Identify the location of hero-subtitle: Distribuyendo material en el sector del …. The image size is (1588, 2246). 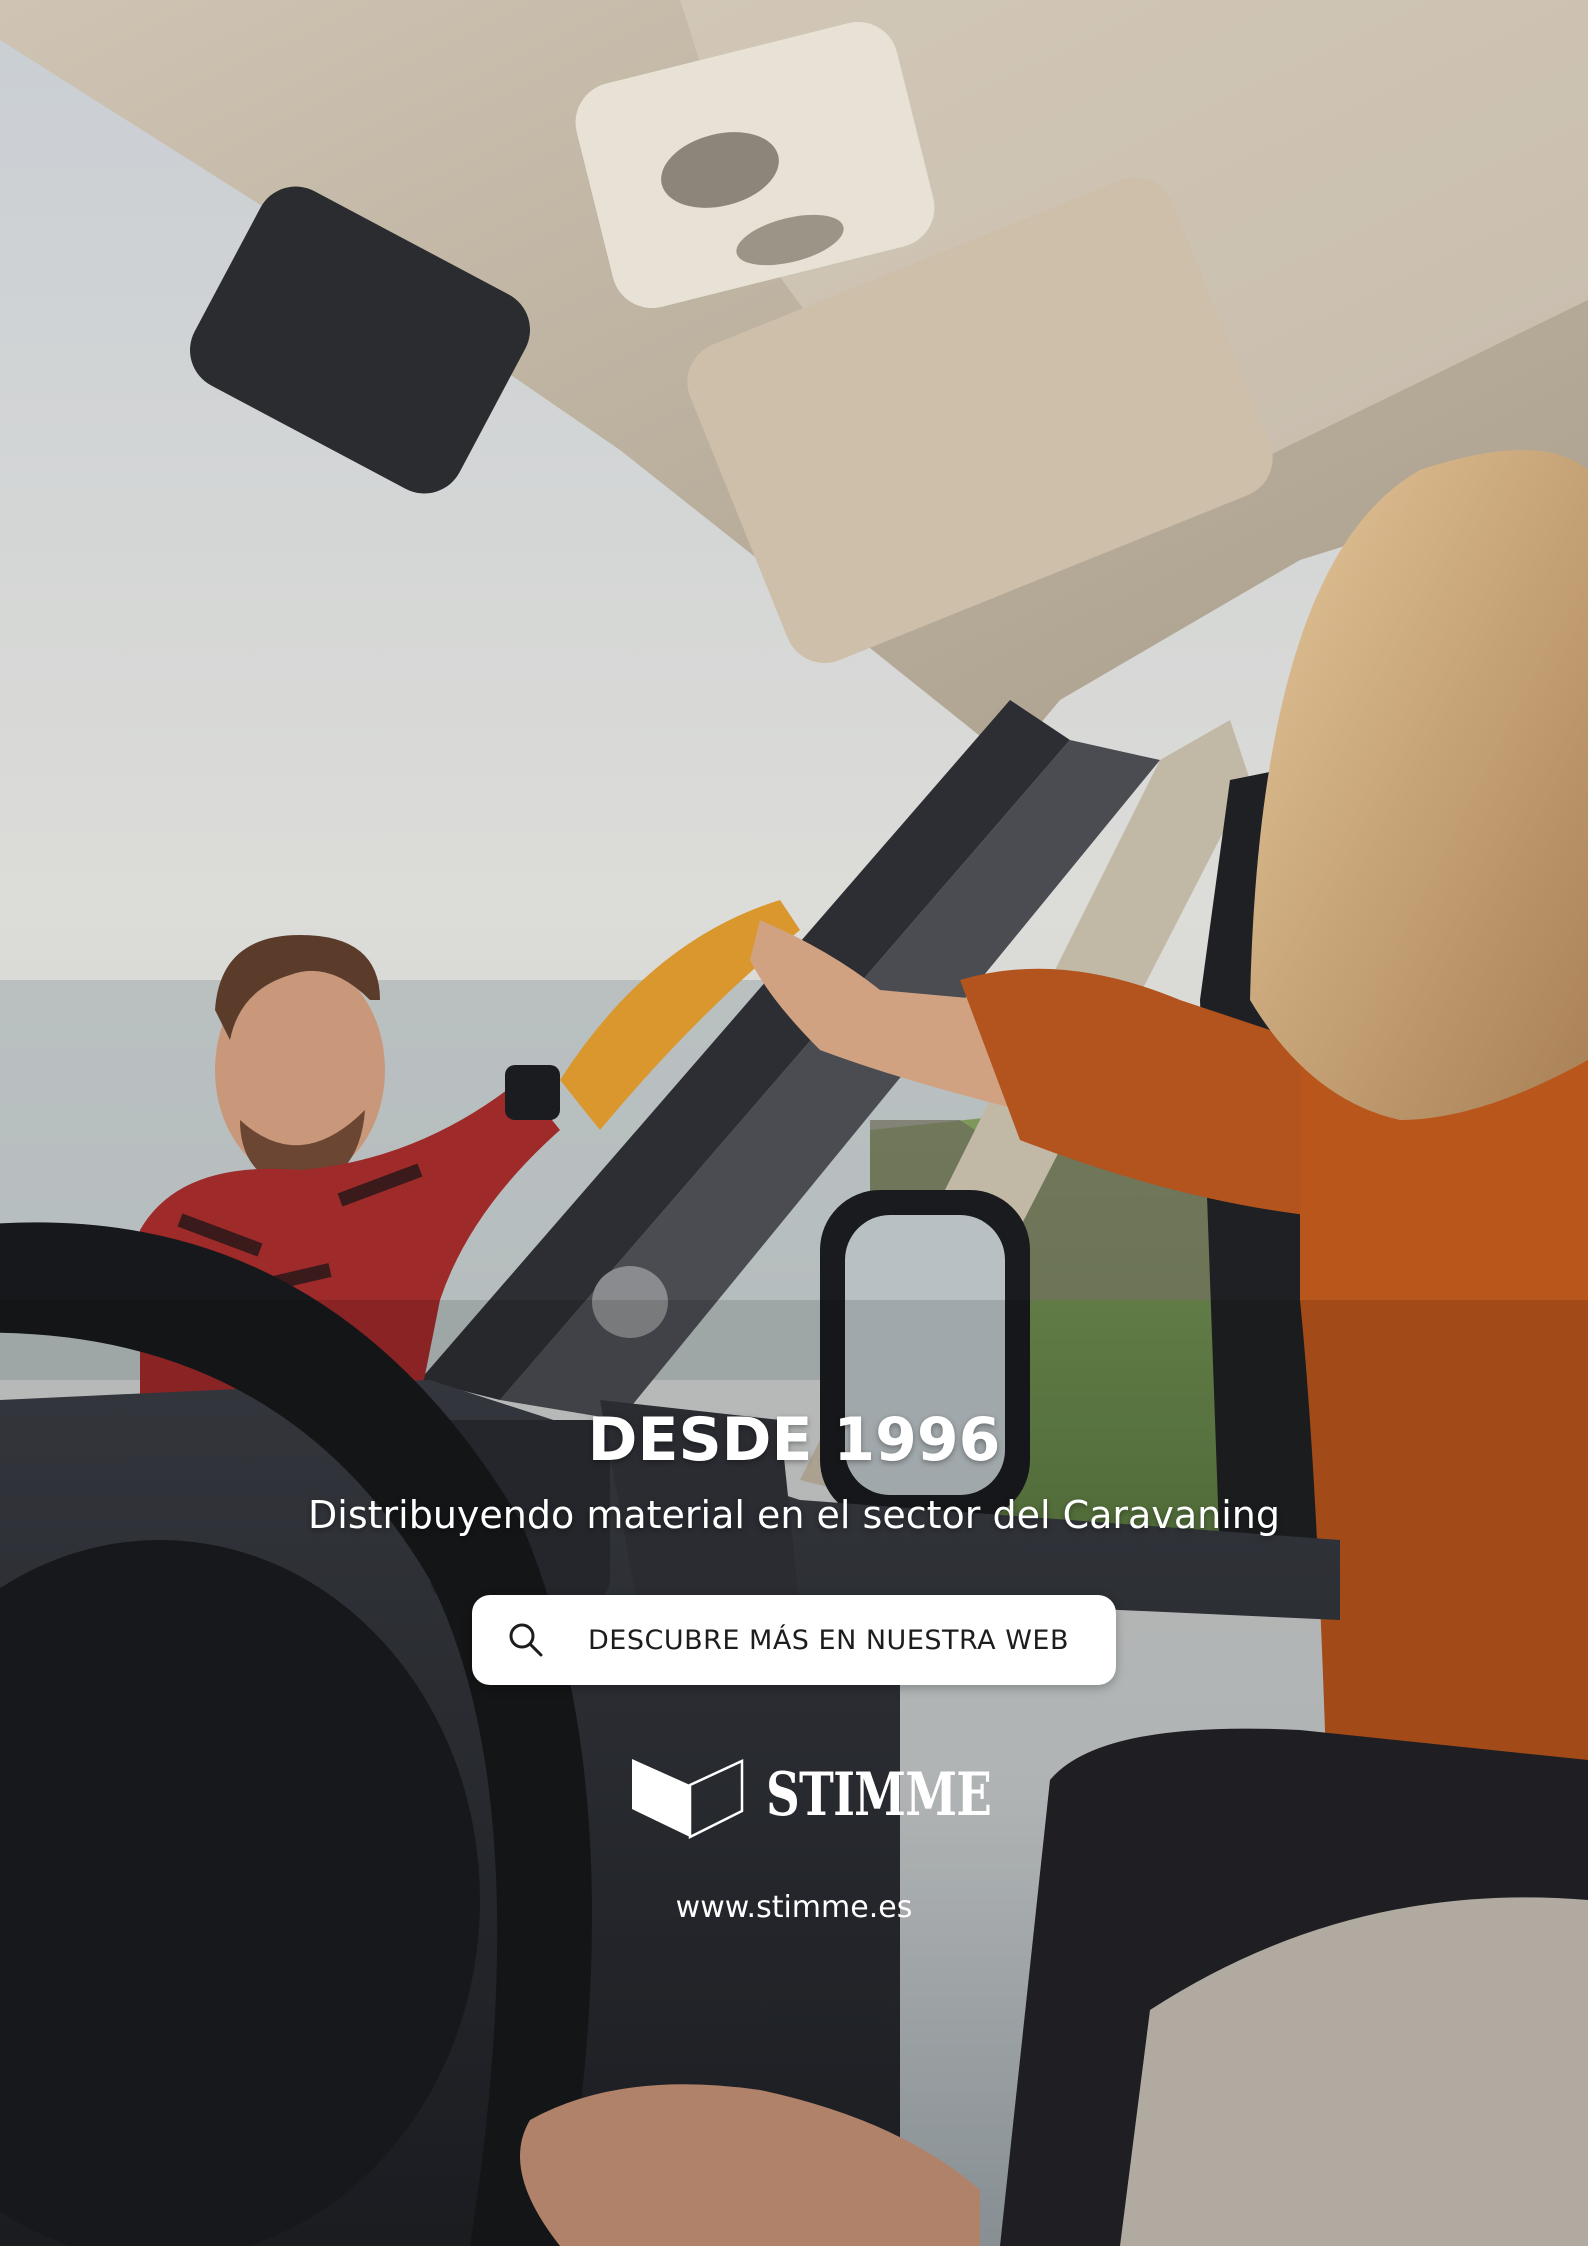
(794, 1515).